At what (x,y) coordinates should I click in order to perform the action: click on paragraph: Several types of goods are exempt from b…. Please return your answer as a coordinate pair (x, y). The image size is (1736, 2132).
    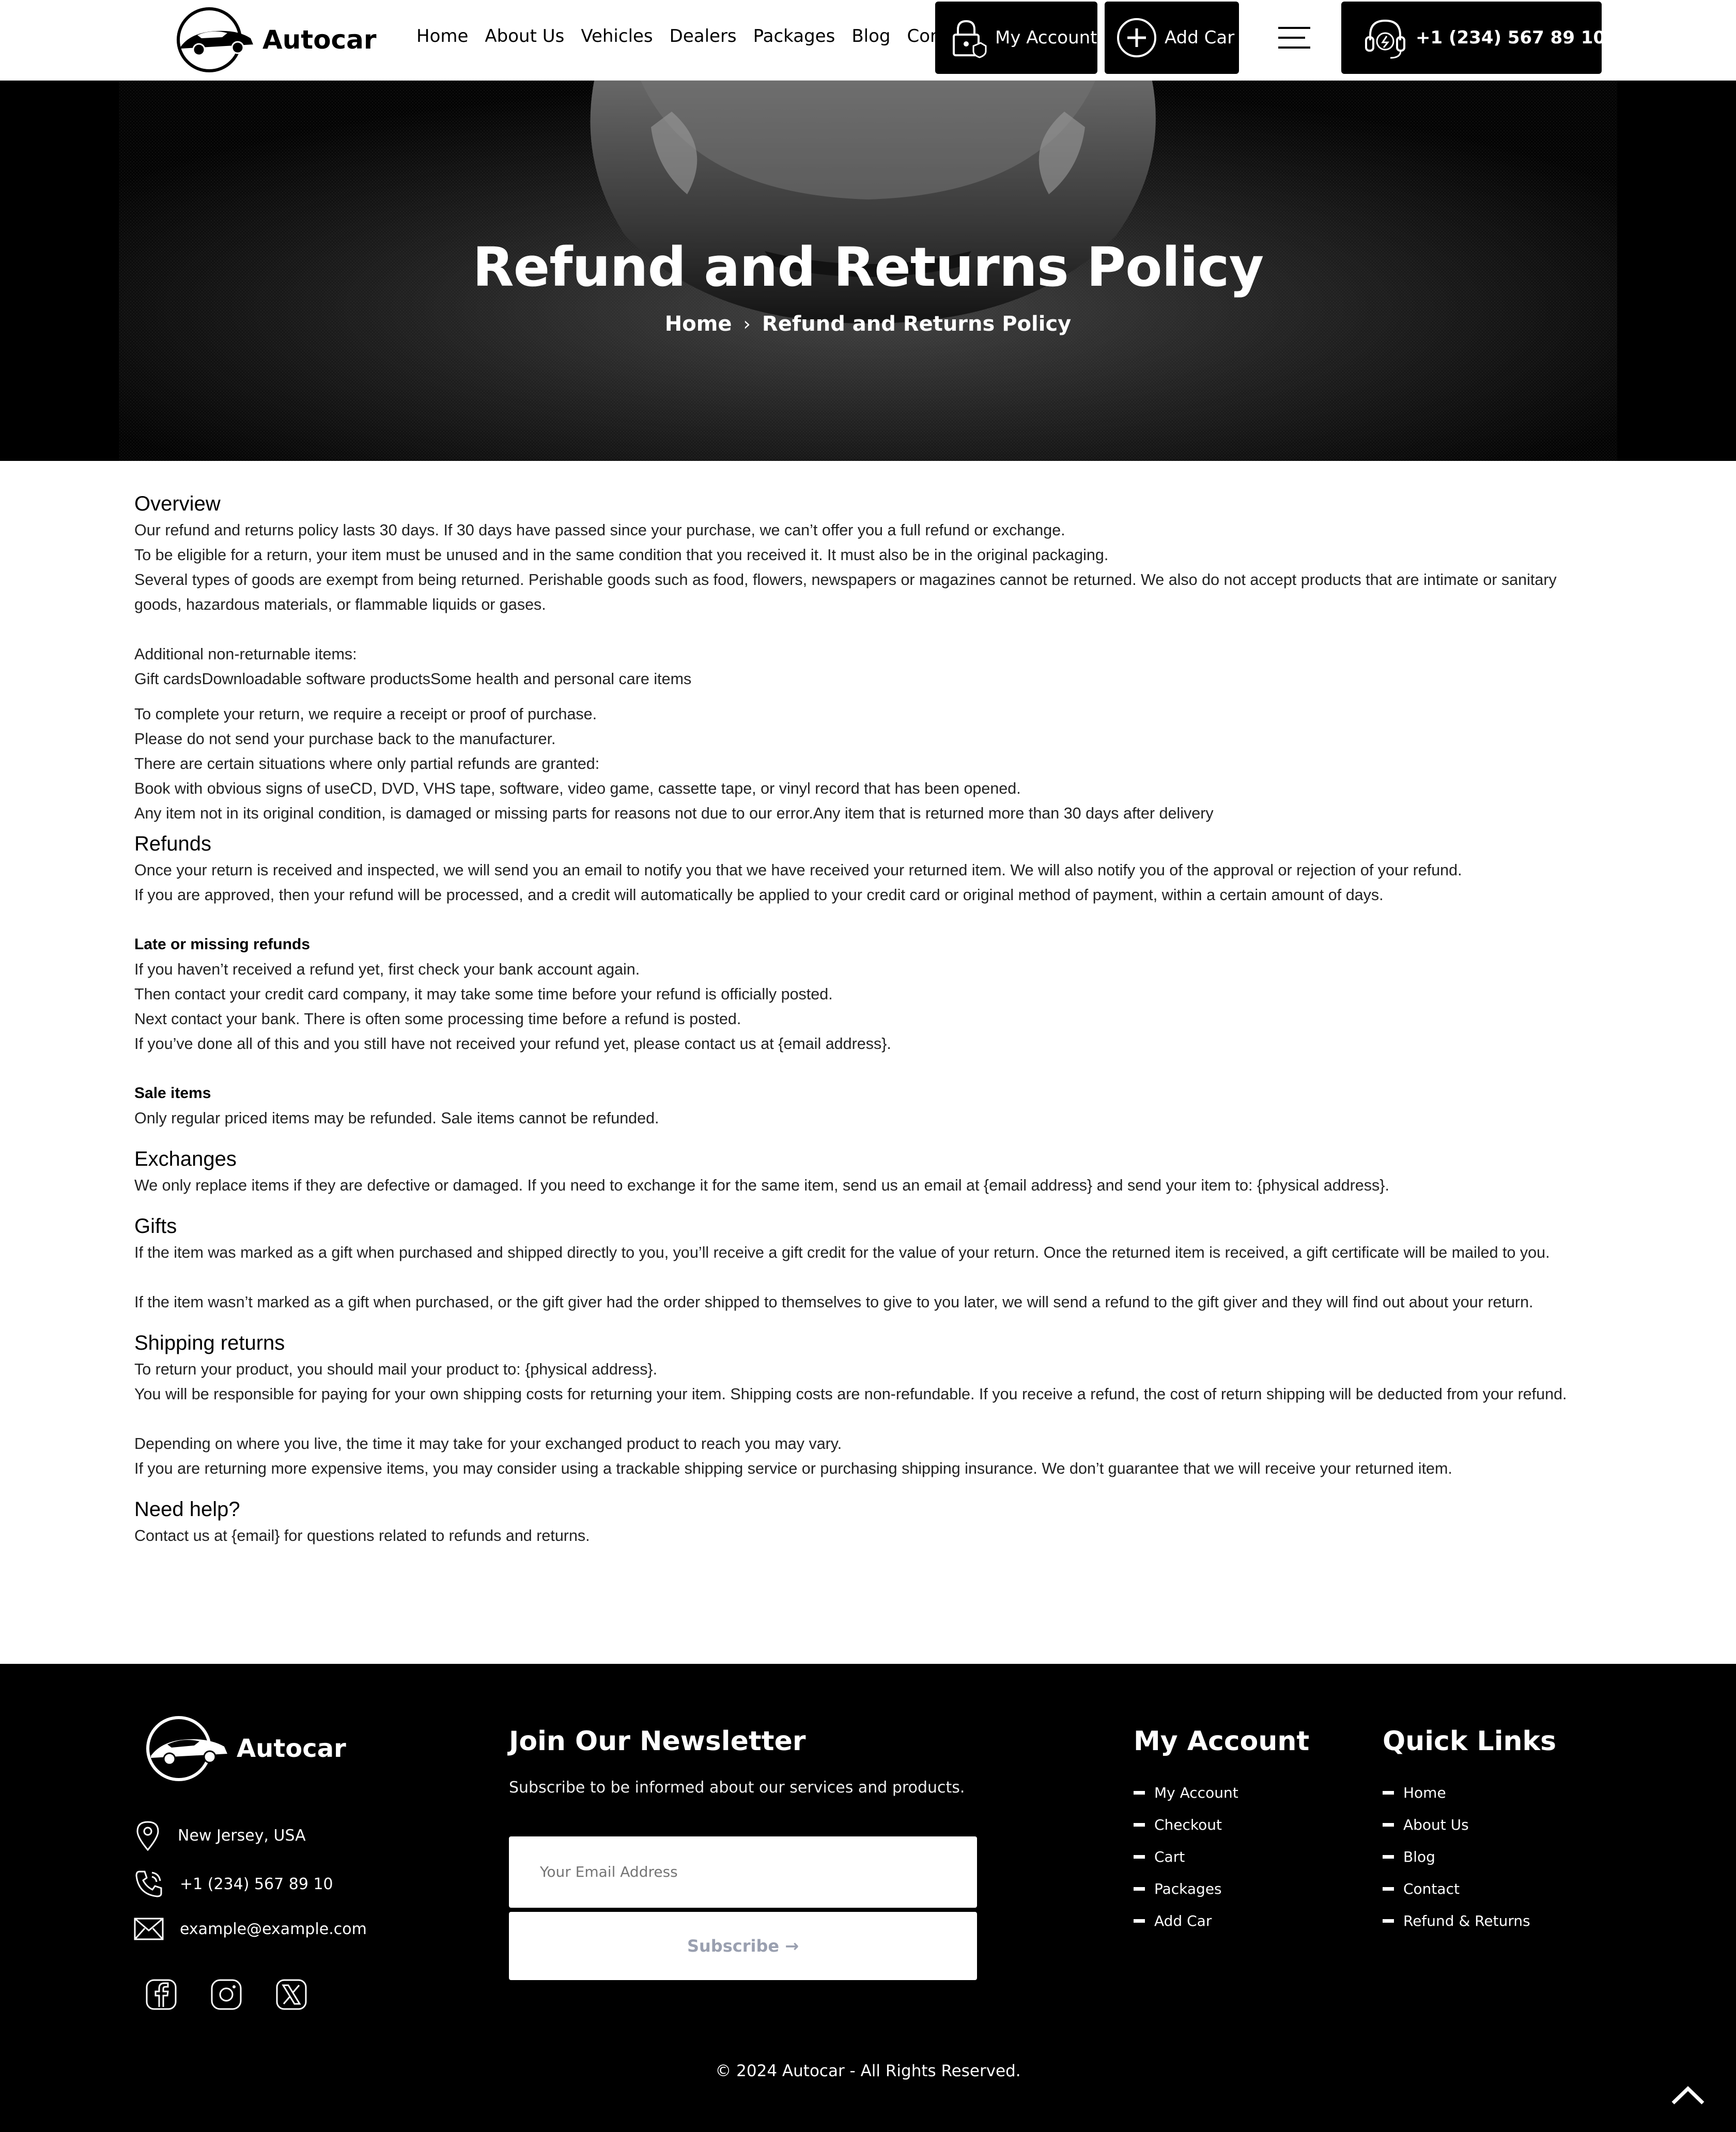
    Looking at the image, I should click on (846, 592).